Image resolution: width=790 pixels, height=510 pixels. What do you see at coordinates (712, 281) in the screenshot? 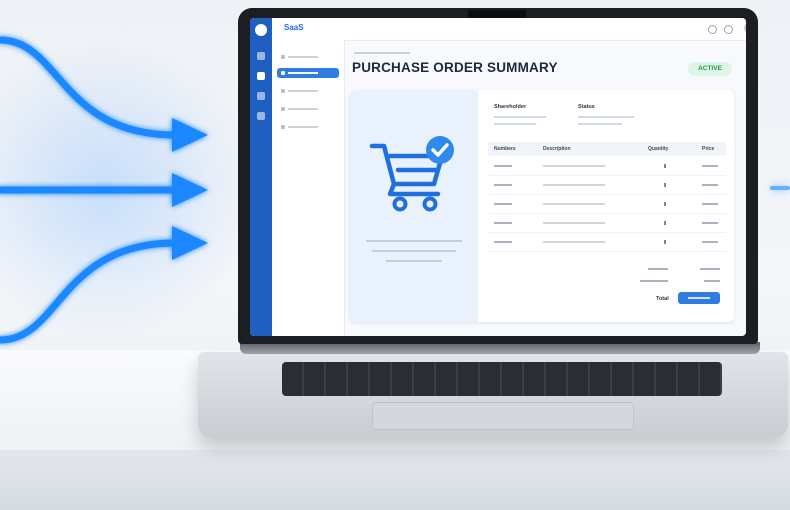
I see `shipping-value` at bounding box center [712, 281].